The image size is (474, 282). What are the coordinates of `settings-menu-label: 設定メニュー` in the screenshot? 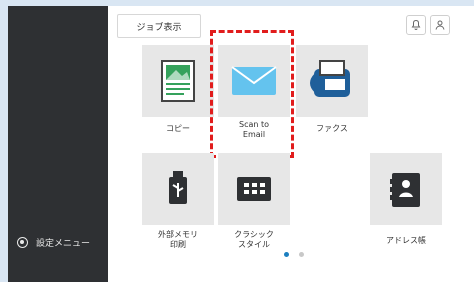 It's located at (63, 244).